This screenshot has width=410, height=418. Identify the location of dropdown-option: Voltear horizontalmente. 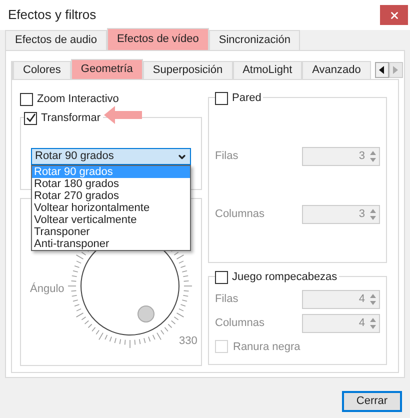
(111, 208).